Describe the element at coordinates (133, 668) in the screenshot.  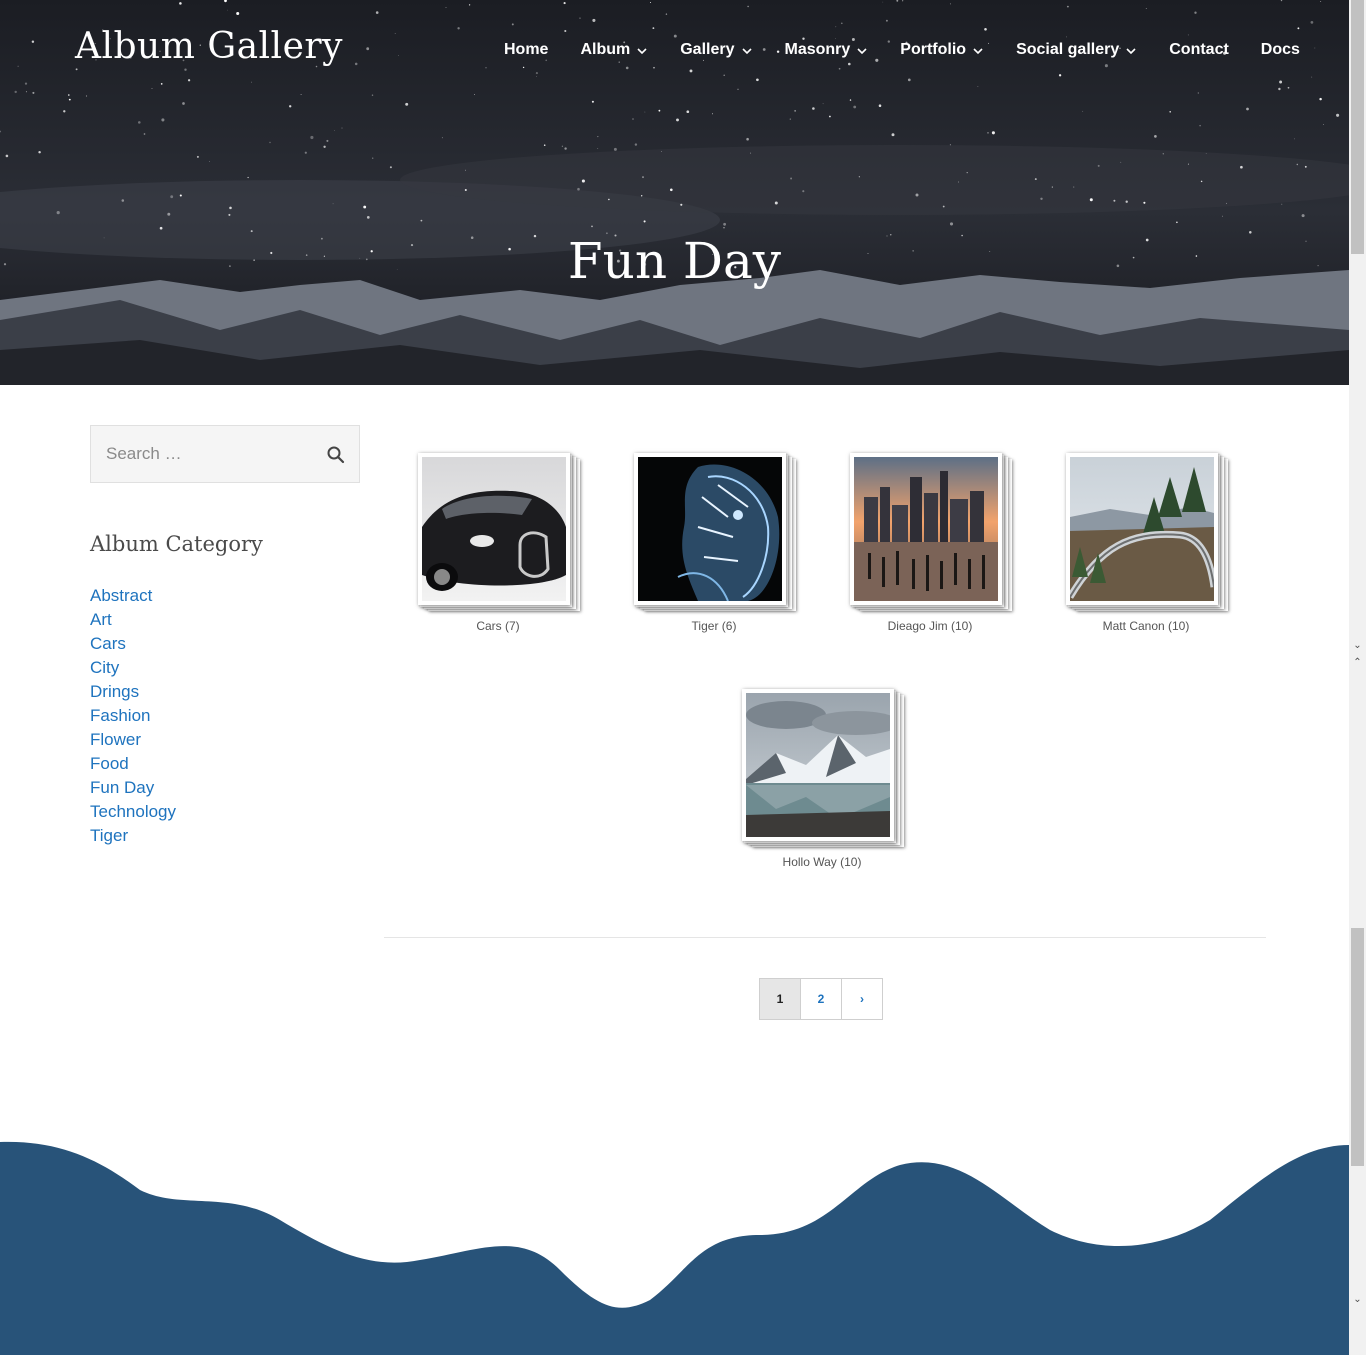
I see `category-link: City` at that location.